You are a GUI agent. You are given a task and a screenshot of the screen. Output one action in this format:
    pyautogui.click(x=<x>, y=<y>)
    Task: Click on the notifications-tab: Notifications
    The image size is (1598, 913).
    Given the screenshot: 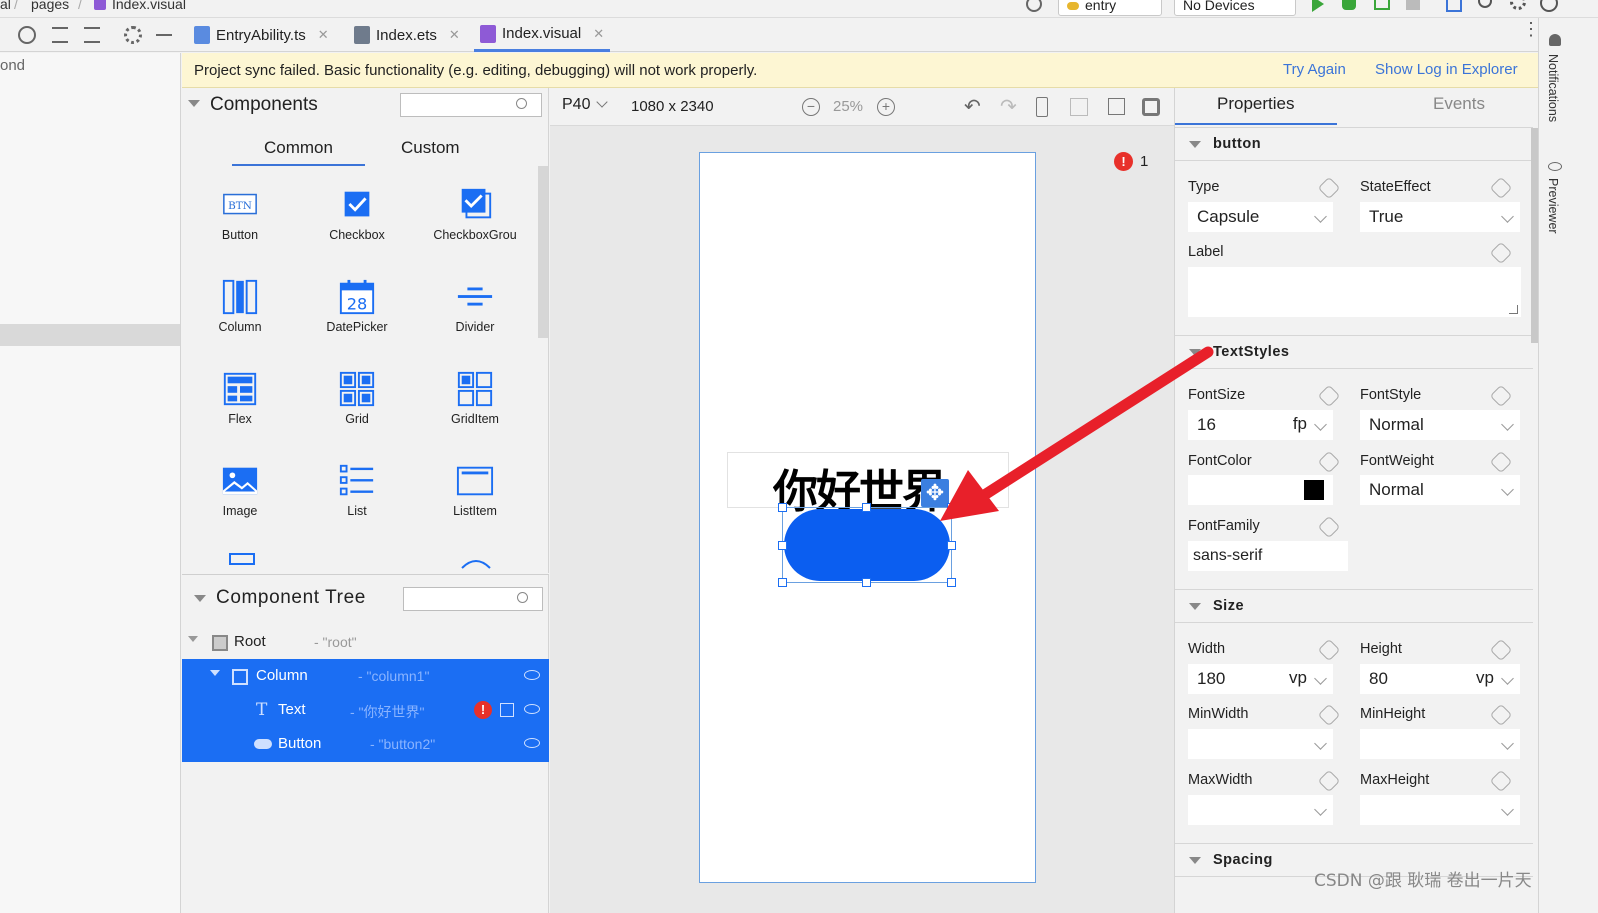 What is the action you would take?
    pyautogui.click(x=1553, y=88)
    